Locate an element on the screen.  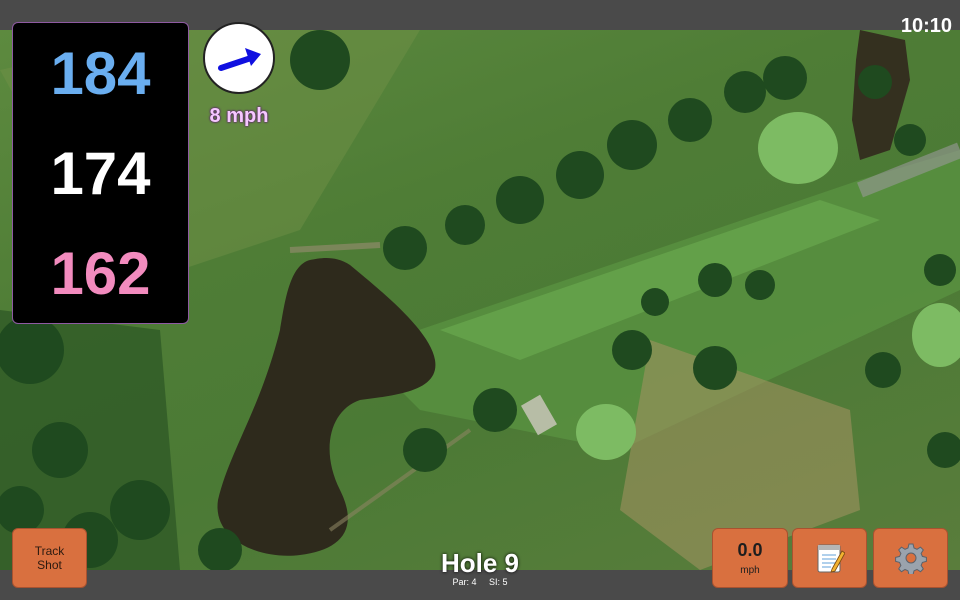
middle-distance: 174 is located at coordinates (100, 173).